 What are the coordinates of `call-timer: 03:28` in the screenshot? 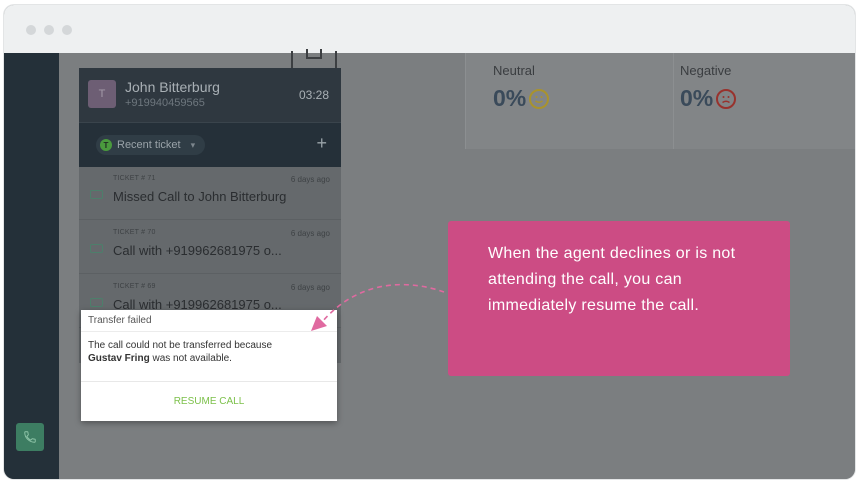 It's located at (313, 95).